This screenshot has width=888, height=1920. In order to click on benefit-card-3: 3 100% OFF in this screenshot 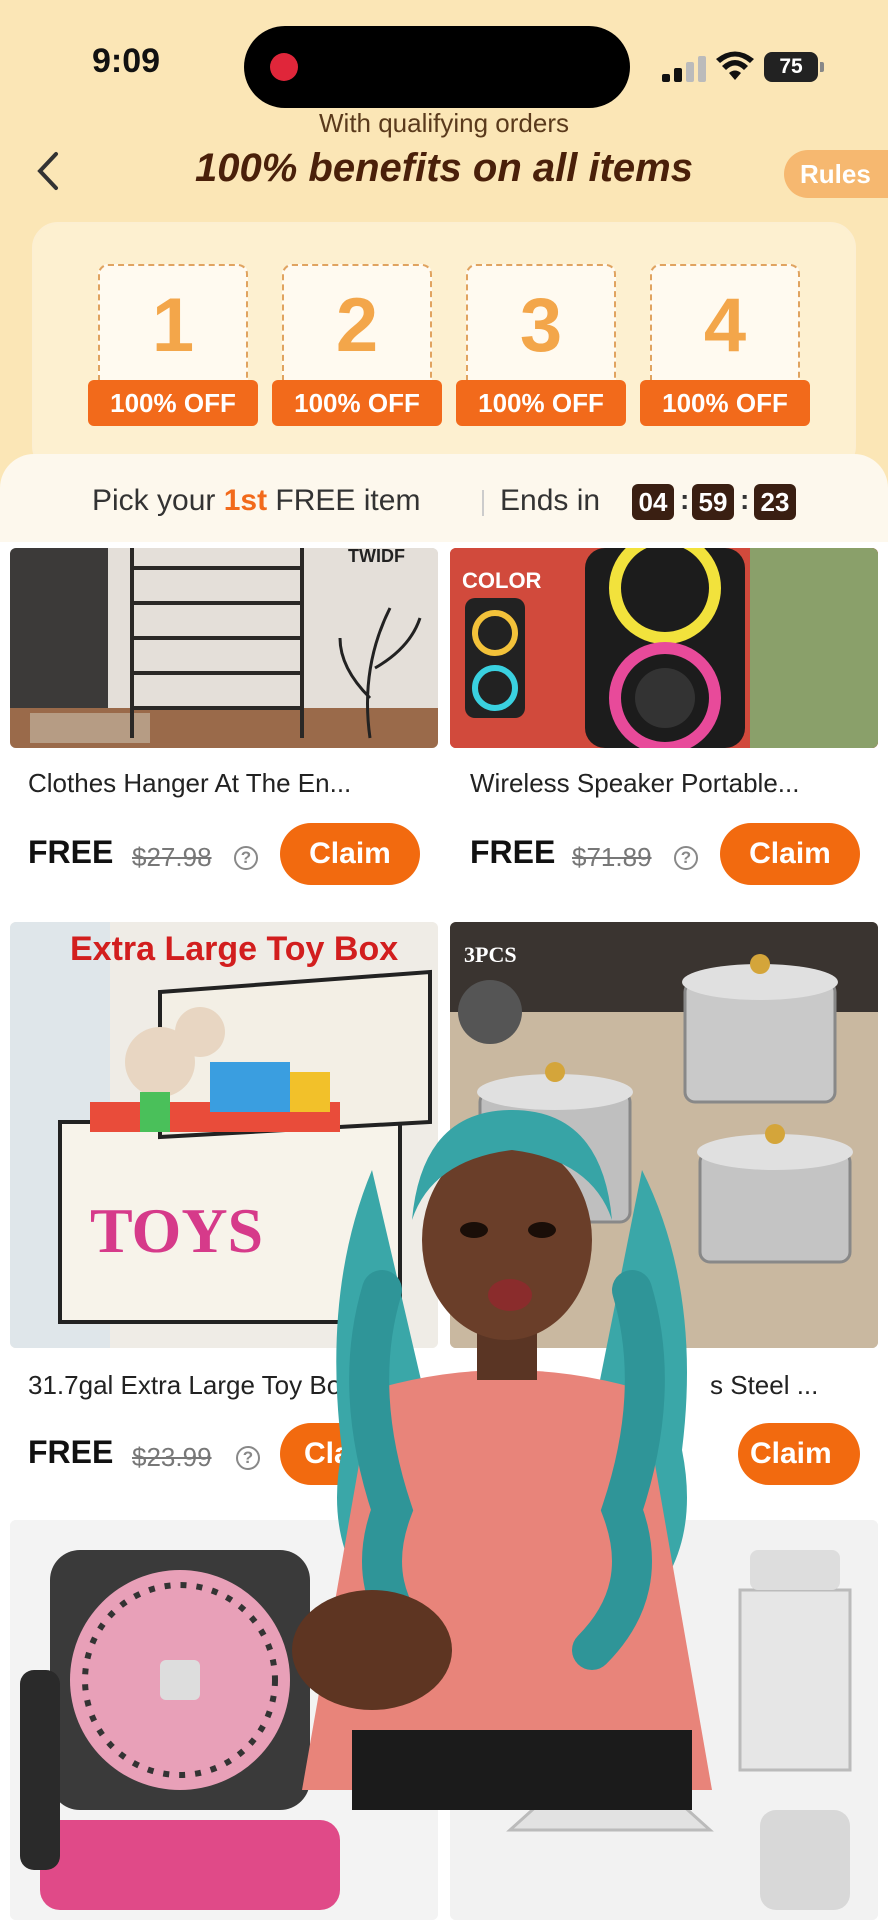, I will do `click(541, 346)`.